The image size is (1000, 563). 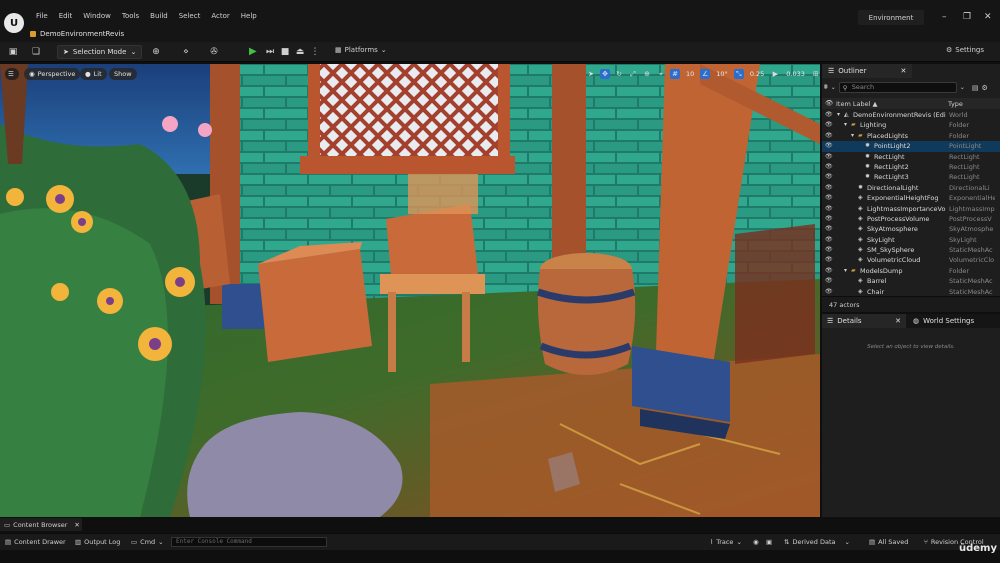 What do you see at coordinates (270, 52) in the screenshot?
I see `step-icon: ⏭` at bounding box center [270, 52].